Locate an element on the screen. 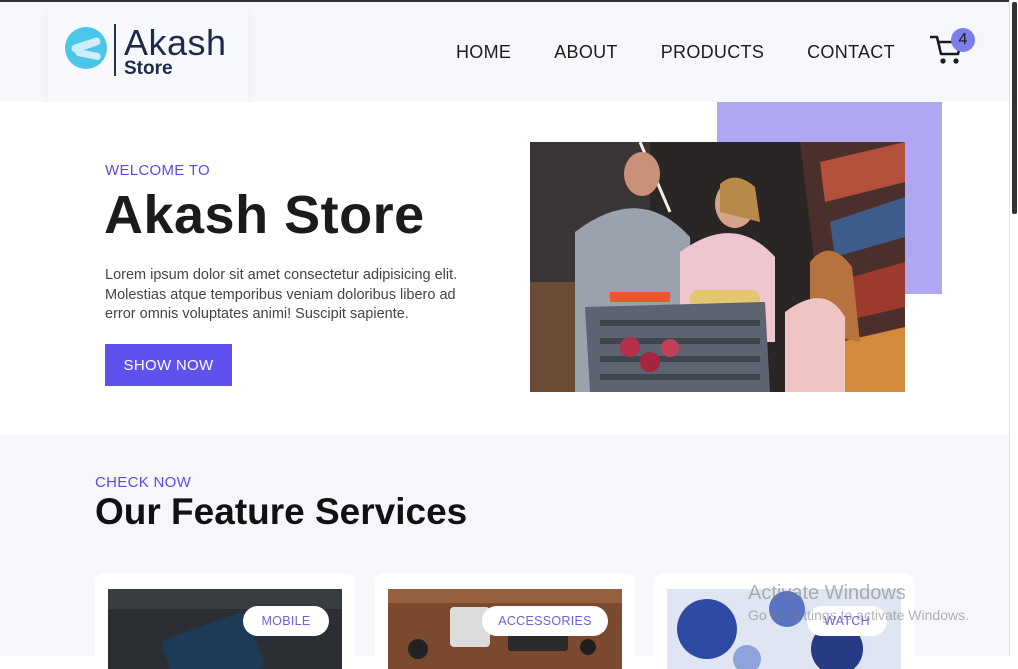 The height and width of the screenshot is (669, 1018). category-pill-accessories: ACCESSORIES is located at coordinates (545, 621).